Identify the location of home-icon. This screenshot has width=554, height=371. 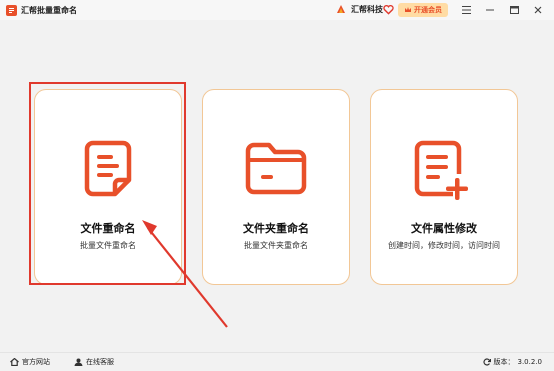
(14, 362).